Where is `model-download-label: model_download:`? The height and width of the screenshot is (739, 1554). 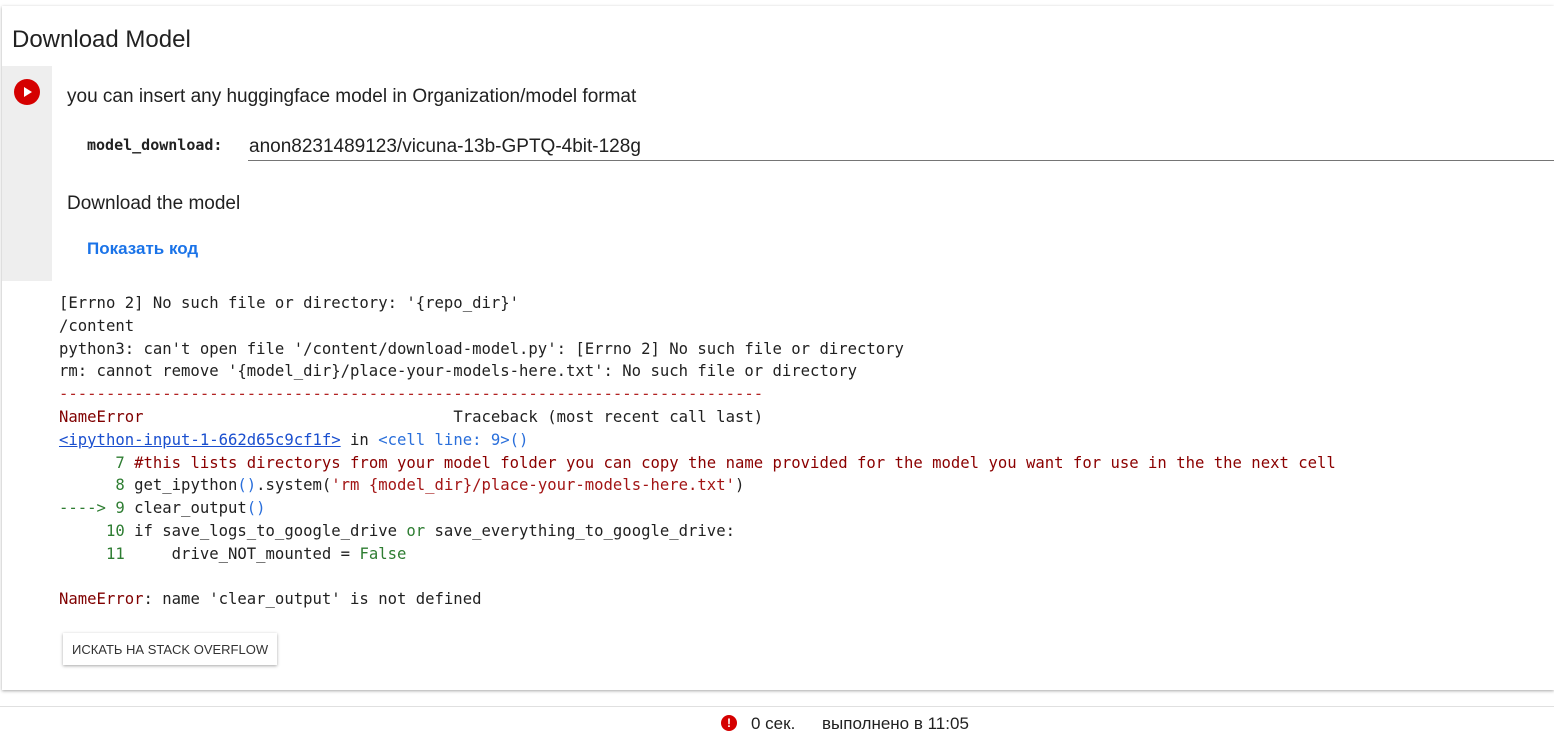 model-download-label: model_download: is located at coordinates (155, 145).